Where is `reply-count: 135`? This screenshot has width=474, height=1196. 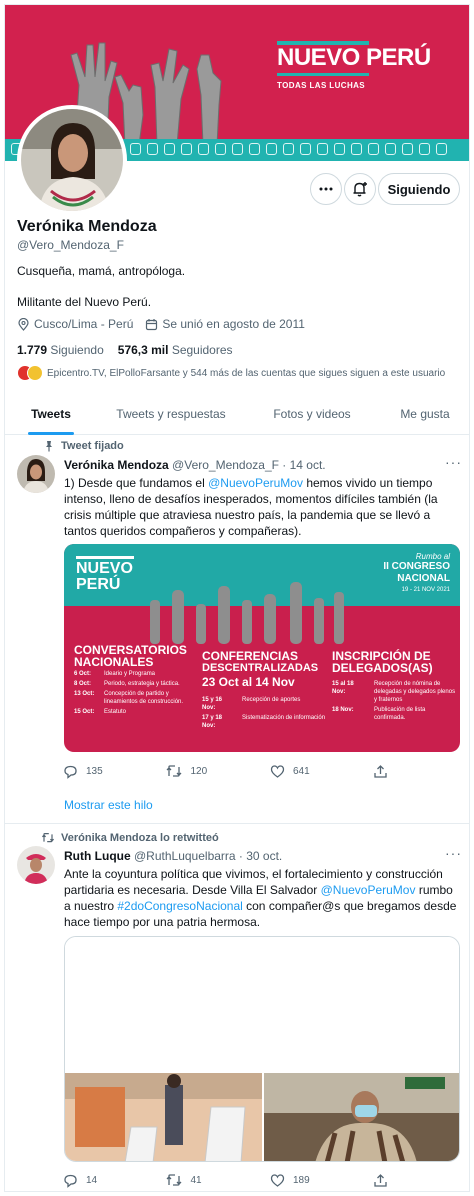
reply-count: 135 is located at coordinates (94, 771).